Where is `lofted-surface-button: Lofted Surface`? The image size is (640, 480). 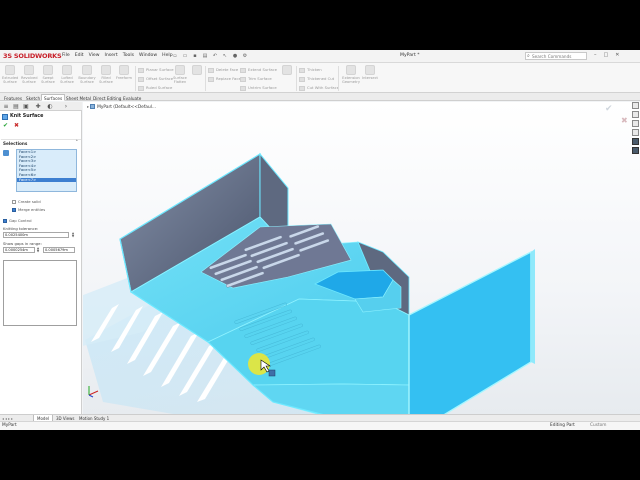
lofted-surface-button: Lofted Surface is located at coordinates (67, 74).